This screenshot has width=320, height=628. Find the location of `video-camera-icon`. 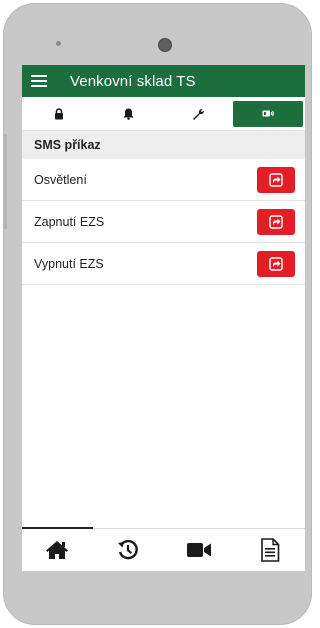

video-camera-icon is located at coordinates (198, 550).